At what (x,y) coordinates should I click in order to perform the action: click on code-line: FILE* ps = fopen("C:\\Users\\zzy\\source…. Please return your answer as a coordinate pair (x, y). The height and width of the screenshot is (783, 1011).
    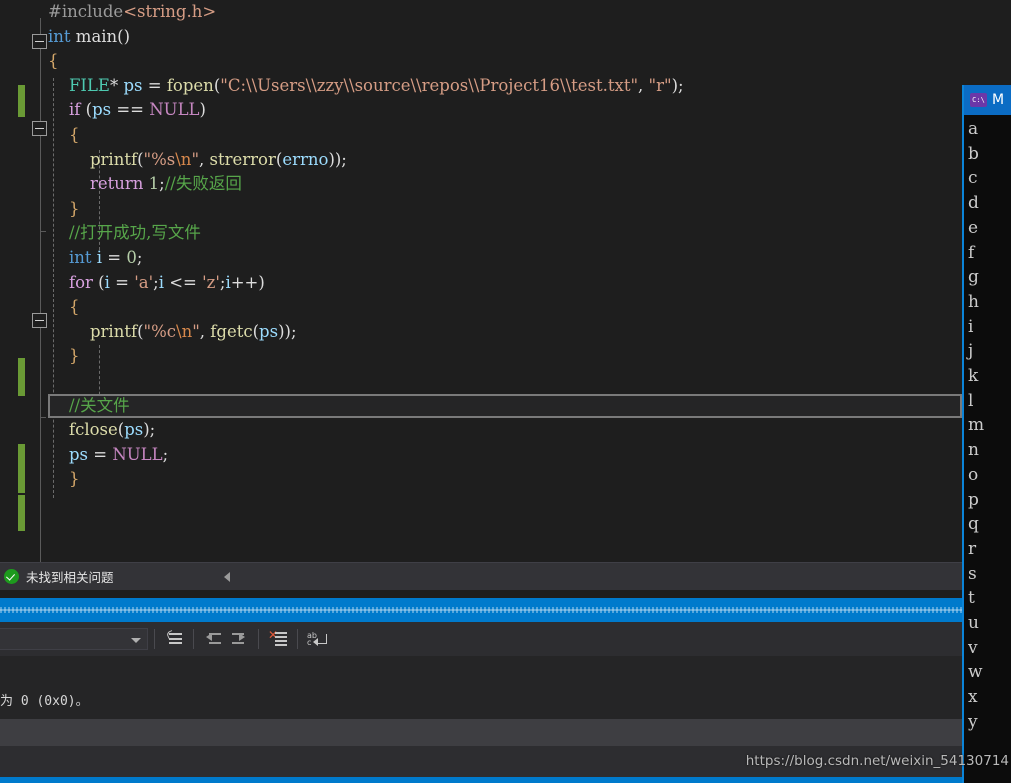
    Looking at the image, I should click on (481, 86).